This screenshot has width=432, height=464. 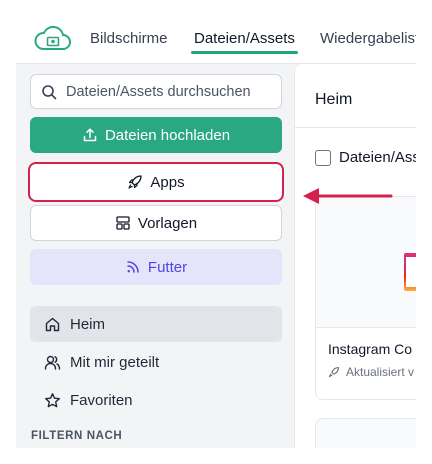 I want to click on select-all-checkbox, so click(x=323, y=157).